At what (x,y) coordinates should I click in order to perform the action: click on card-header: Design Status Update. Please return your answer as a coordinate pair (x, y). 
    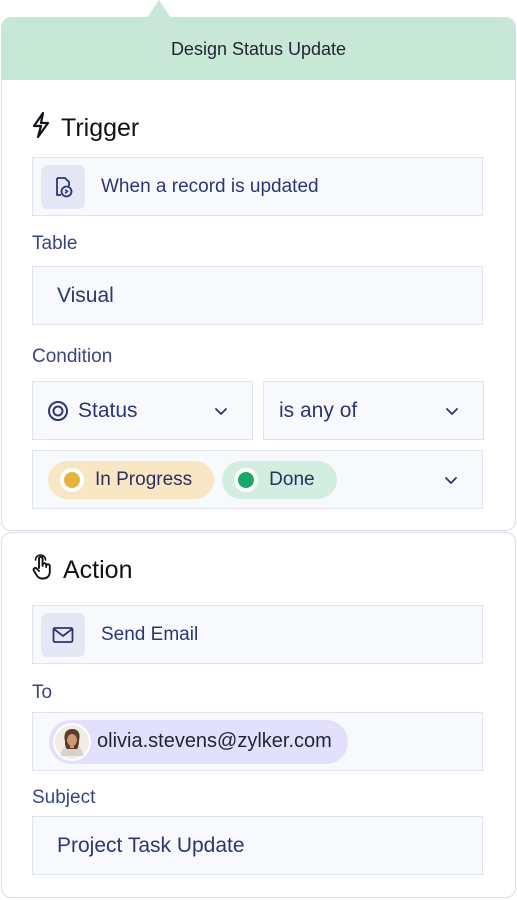
    Looking at the image, I should click on (258, 49).